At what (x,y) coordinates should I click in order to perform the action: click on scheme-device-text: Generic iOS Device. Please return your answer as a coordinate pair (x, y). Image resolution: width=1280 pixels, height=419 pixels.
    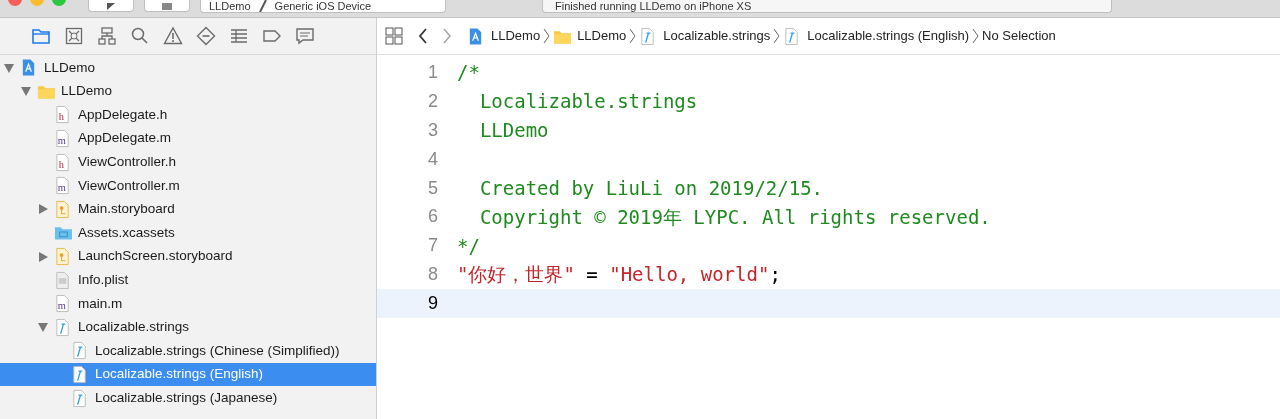
    Looking at the image, I should click on (323, 6).